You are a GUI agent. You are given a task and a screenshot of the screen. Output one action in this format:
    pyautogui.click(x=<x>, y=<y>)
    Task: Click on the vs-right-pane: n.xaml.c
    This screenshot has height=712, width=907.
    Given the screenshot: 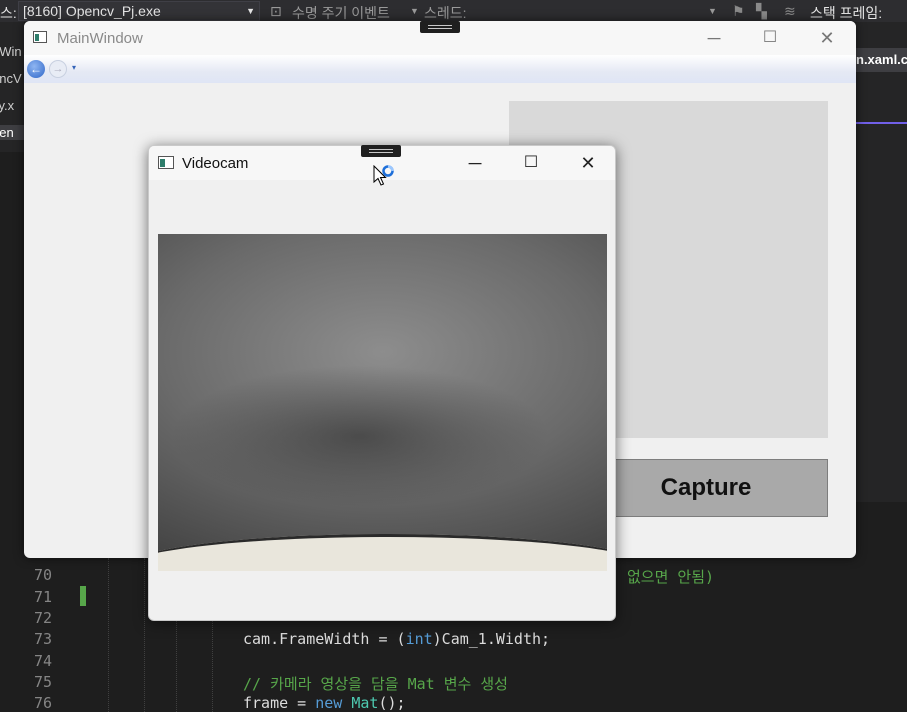 What is the action you would take?
    pyautogui.click(x=881, y=262)
    